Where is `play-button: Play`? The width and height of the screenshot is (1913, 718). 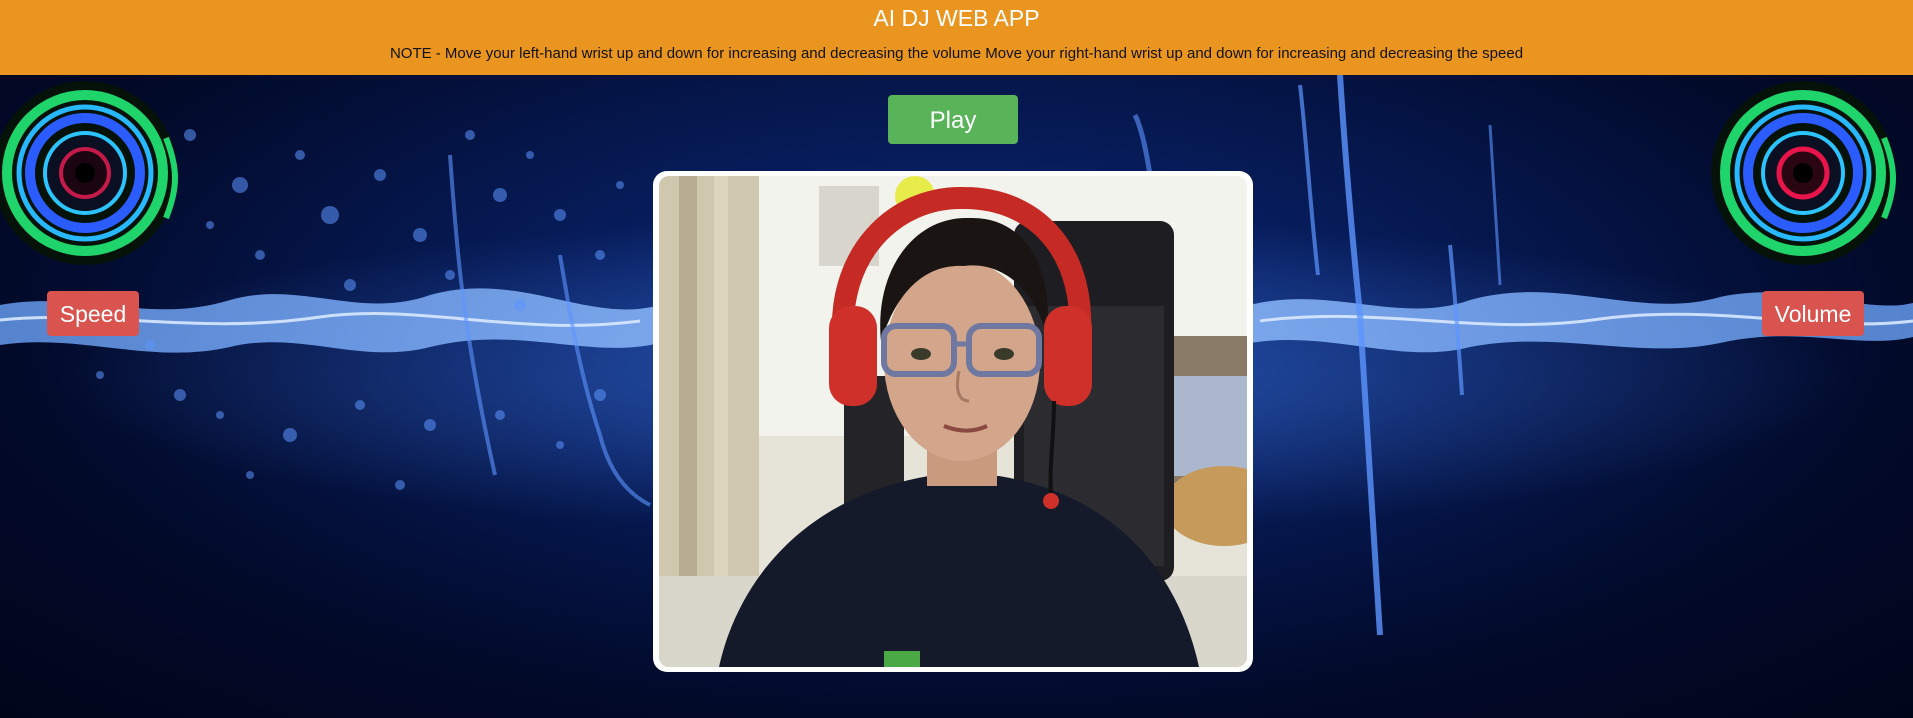
play-button: Play is located at coordinates (953, 119).